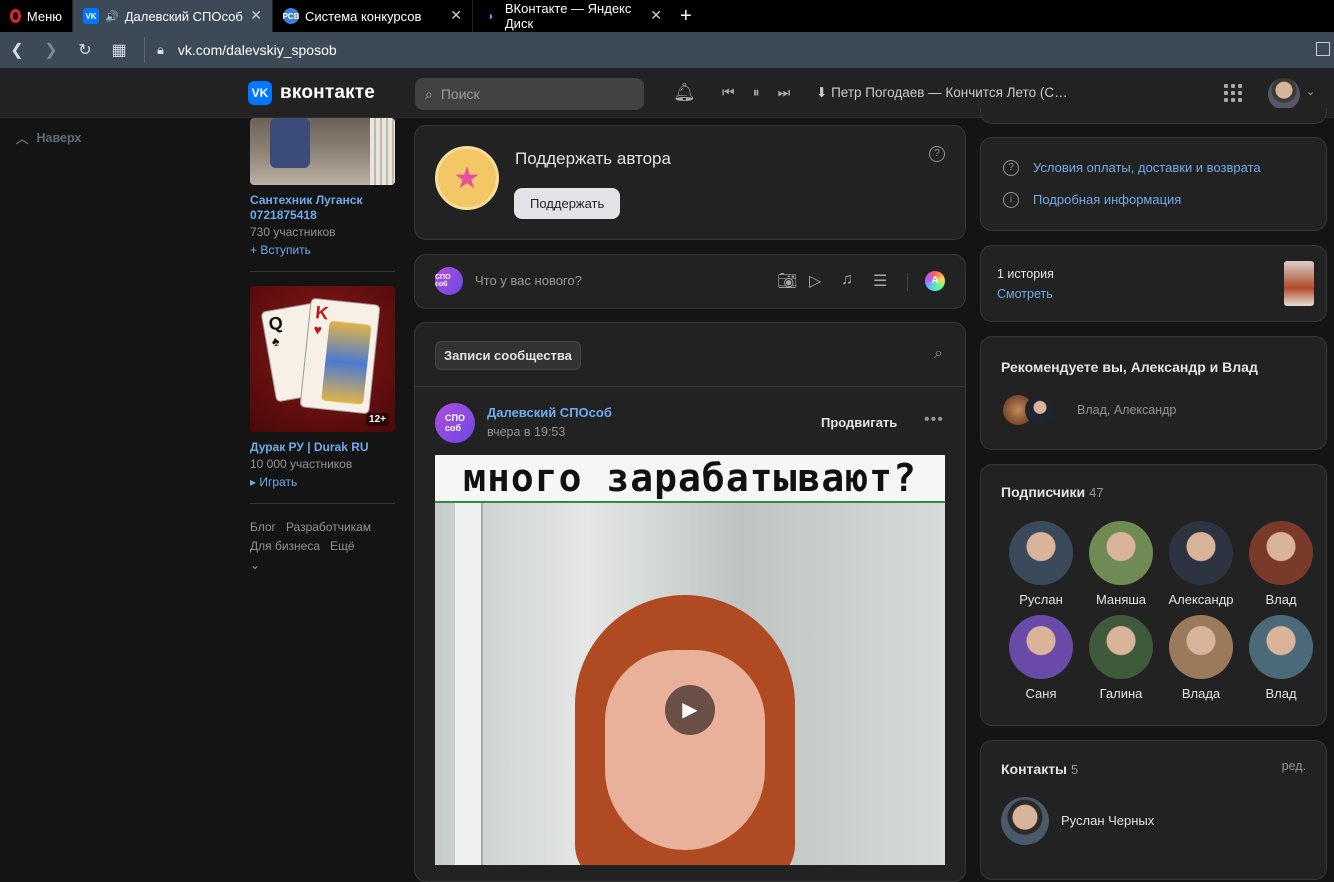  Describe the element at coordinates (568, 16) in the screenshot. I see `tab-title: ВКонтакте — Яндекс Диск` at that location.